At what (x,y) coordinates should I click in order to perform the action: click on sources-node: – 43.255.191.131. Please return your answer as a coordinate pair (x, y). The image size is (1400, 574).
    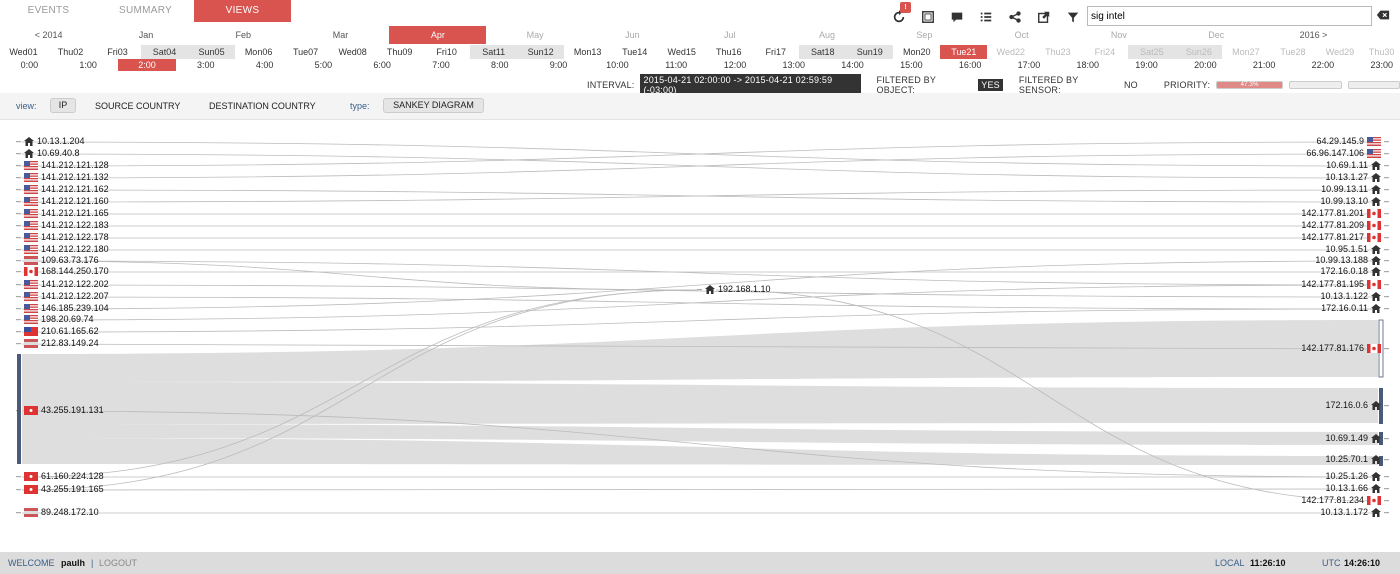
    Looking at the image, I should click on (60, 410).